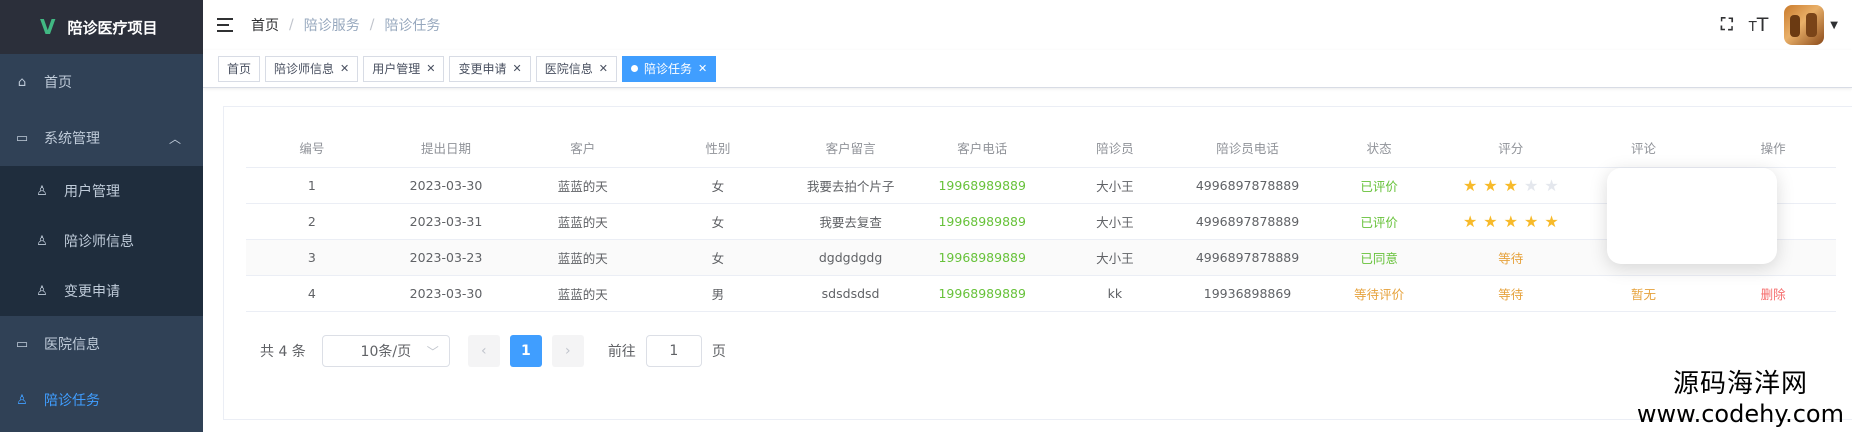 This screenshot has width=1852, height=432. I want to click on tag-home: 首页, so click(239, 68).